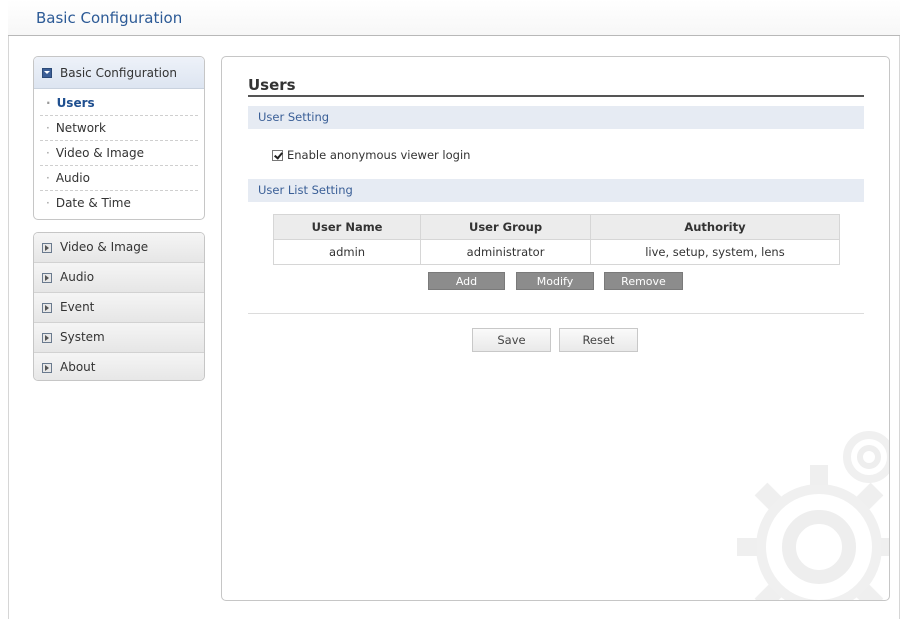 The height and width of the screenshot is (619, 901). Describe the element at coordinates (82, 337) in the screenshot. I see `menu-item-label: System` at that location.